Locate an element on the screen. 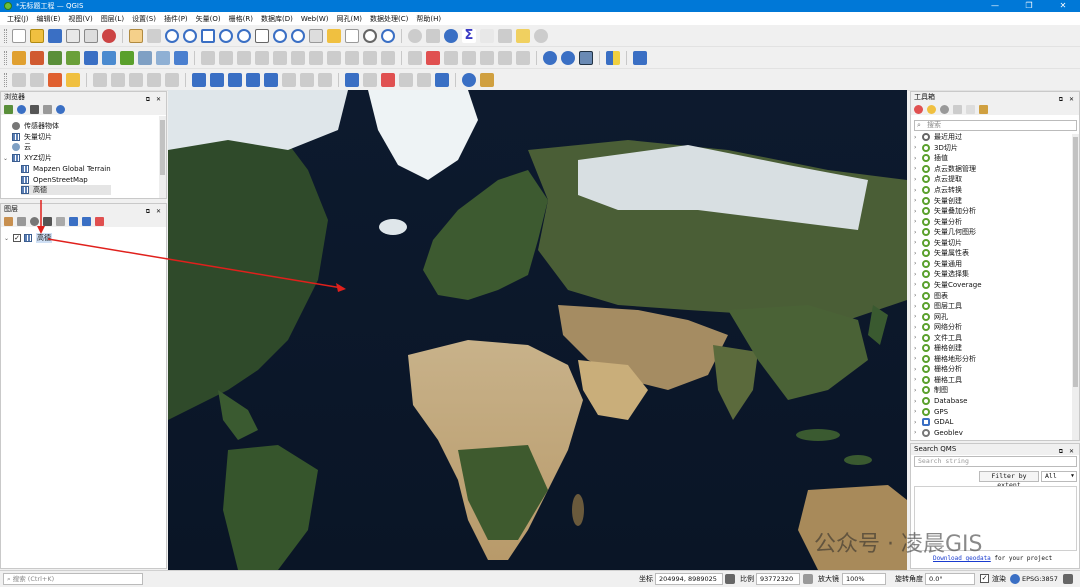  redo-icon is located at coordinates (388, 57).